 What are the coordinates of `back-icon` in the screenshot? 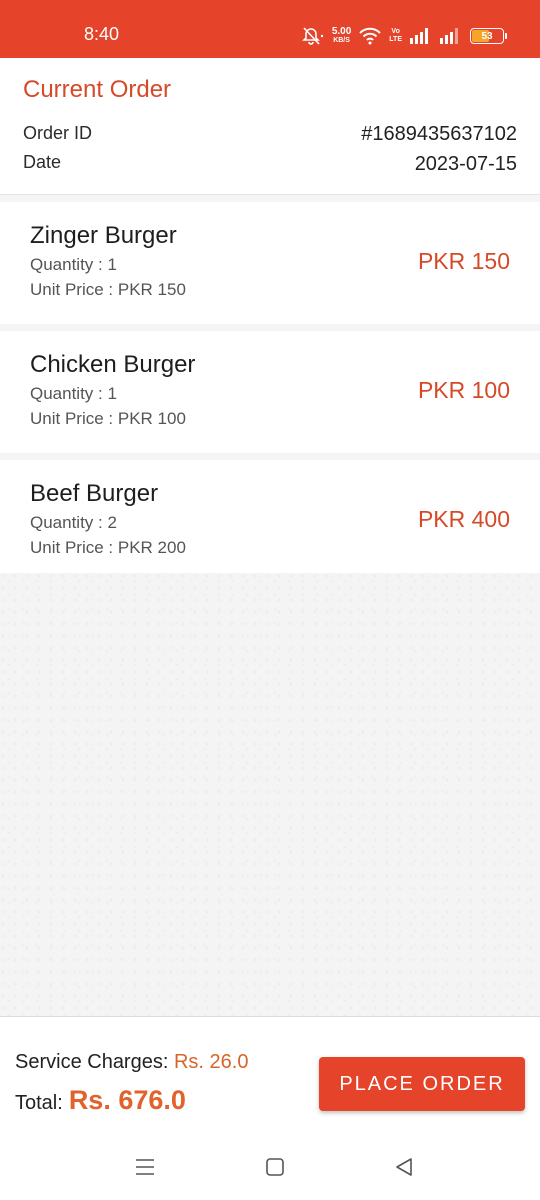 It's located at (404, 1169).